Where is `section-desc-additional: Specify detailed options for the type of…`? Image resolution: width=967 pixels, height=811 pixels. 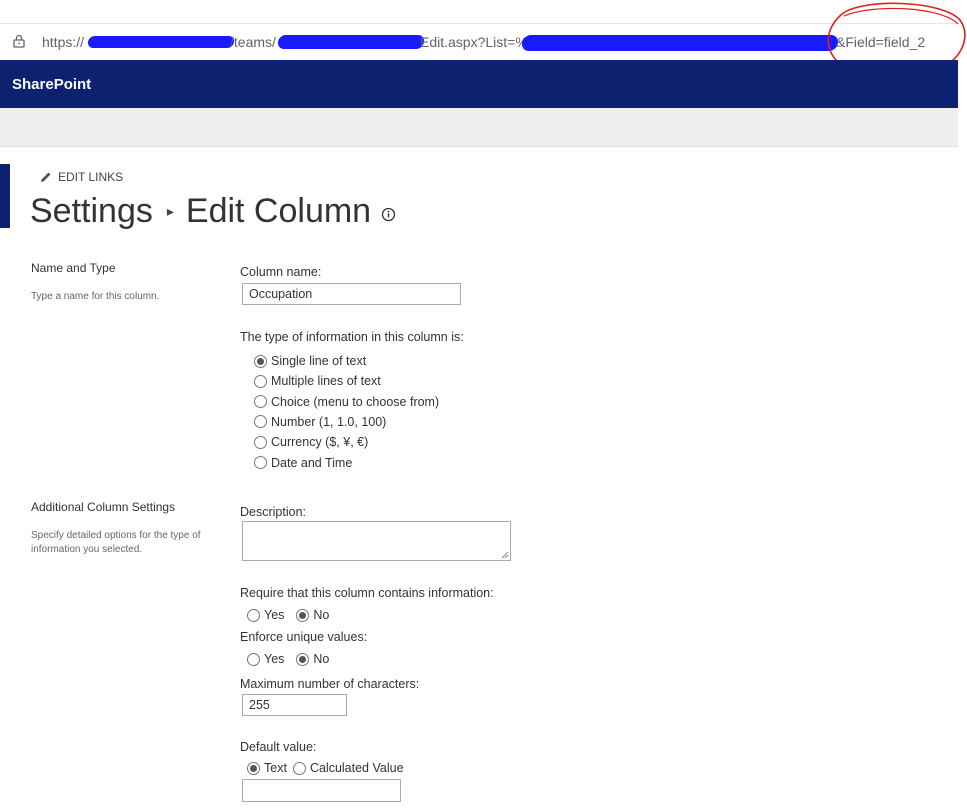
section-desc-additional: Specify detailed options for the type of… is located at coordinates (116, 542).